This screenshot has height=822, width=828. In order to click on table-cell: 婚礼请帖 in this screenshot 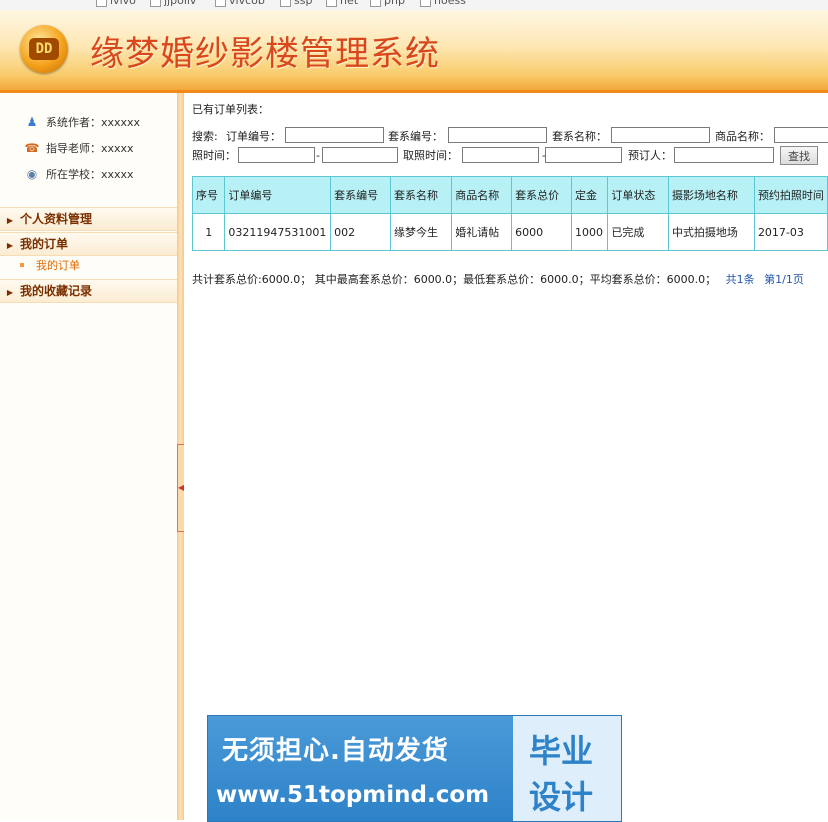, I will do `click(482, 232)`.